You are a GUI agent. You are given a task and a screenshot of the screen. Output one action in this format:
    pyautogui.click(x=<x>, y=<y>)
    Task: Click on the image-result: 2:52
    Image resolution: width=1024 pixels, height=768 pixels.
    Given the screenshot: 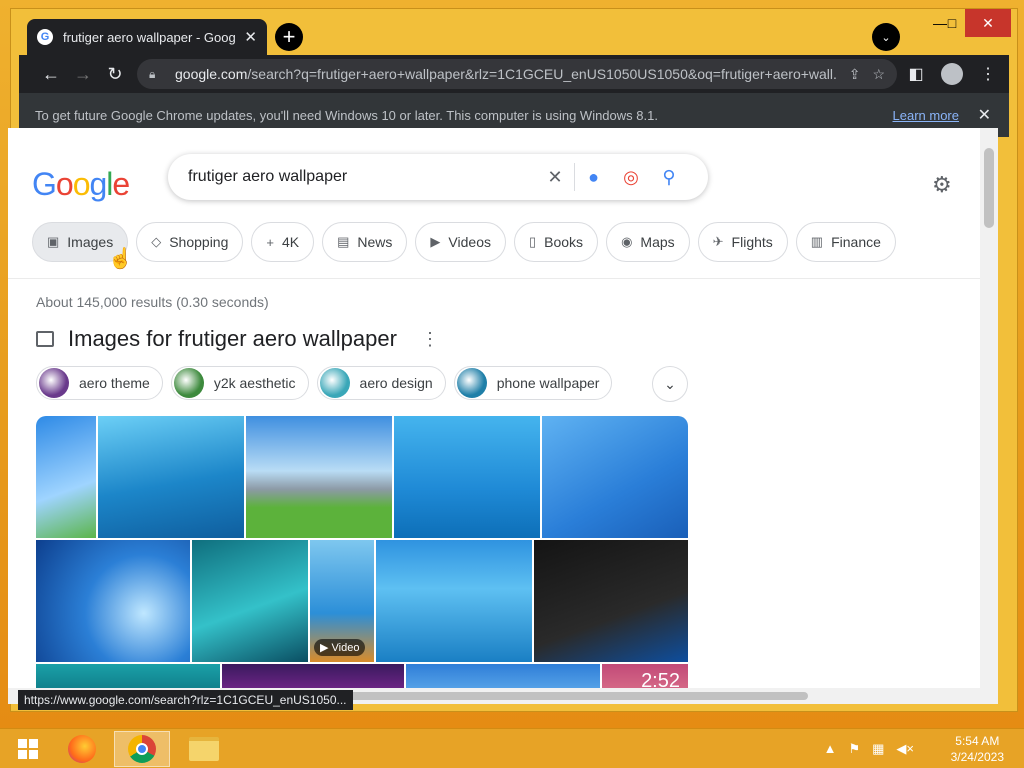 What is the action you would take?
    pyautogui.click(x=645, y=676)
    